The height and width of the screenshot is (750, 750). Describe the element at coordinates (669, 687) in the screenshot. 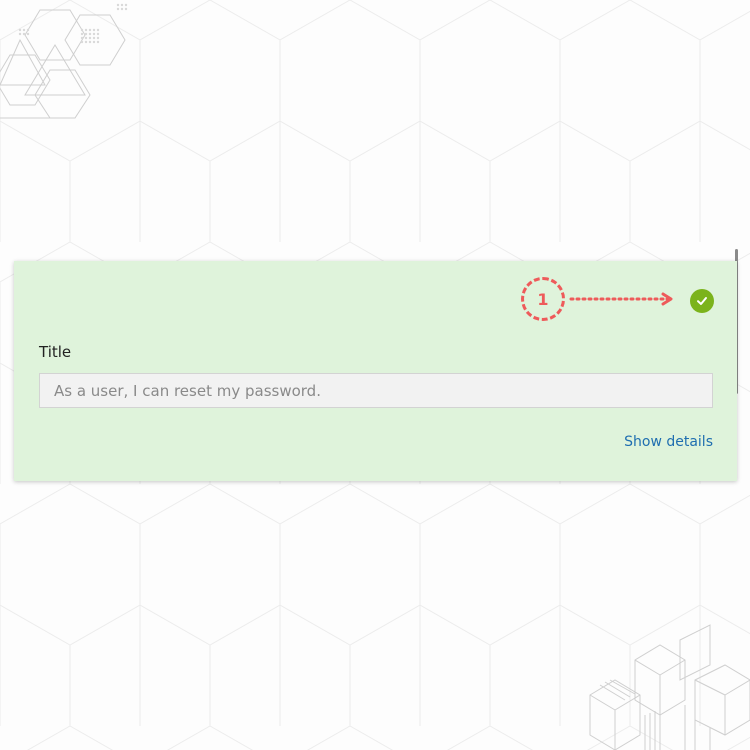

I see `decorative-geometry-bottom-right` at that location.